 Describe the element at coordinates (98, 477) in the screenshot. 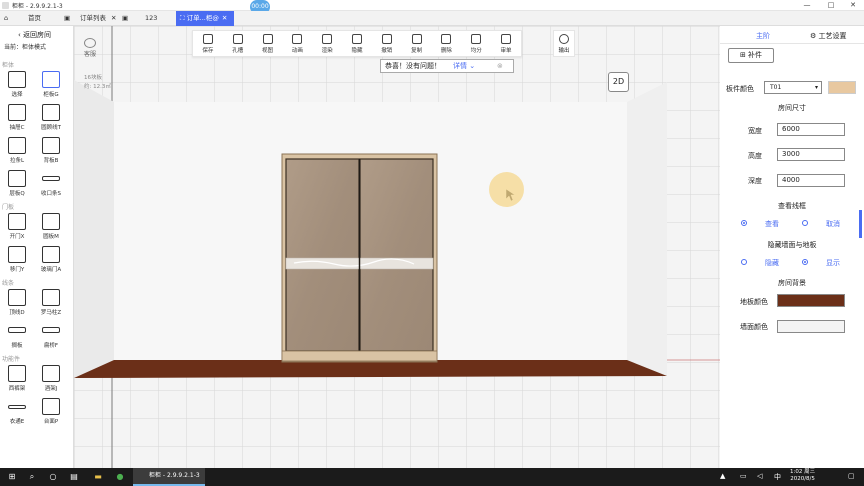

I see `file-explorer-icon: ▬` at that location.